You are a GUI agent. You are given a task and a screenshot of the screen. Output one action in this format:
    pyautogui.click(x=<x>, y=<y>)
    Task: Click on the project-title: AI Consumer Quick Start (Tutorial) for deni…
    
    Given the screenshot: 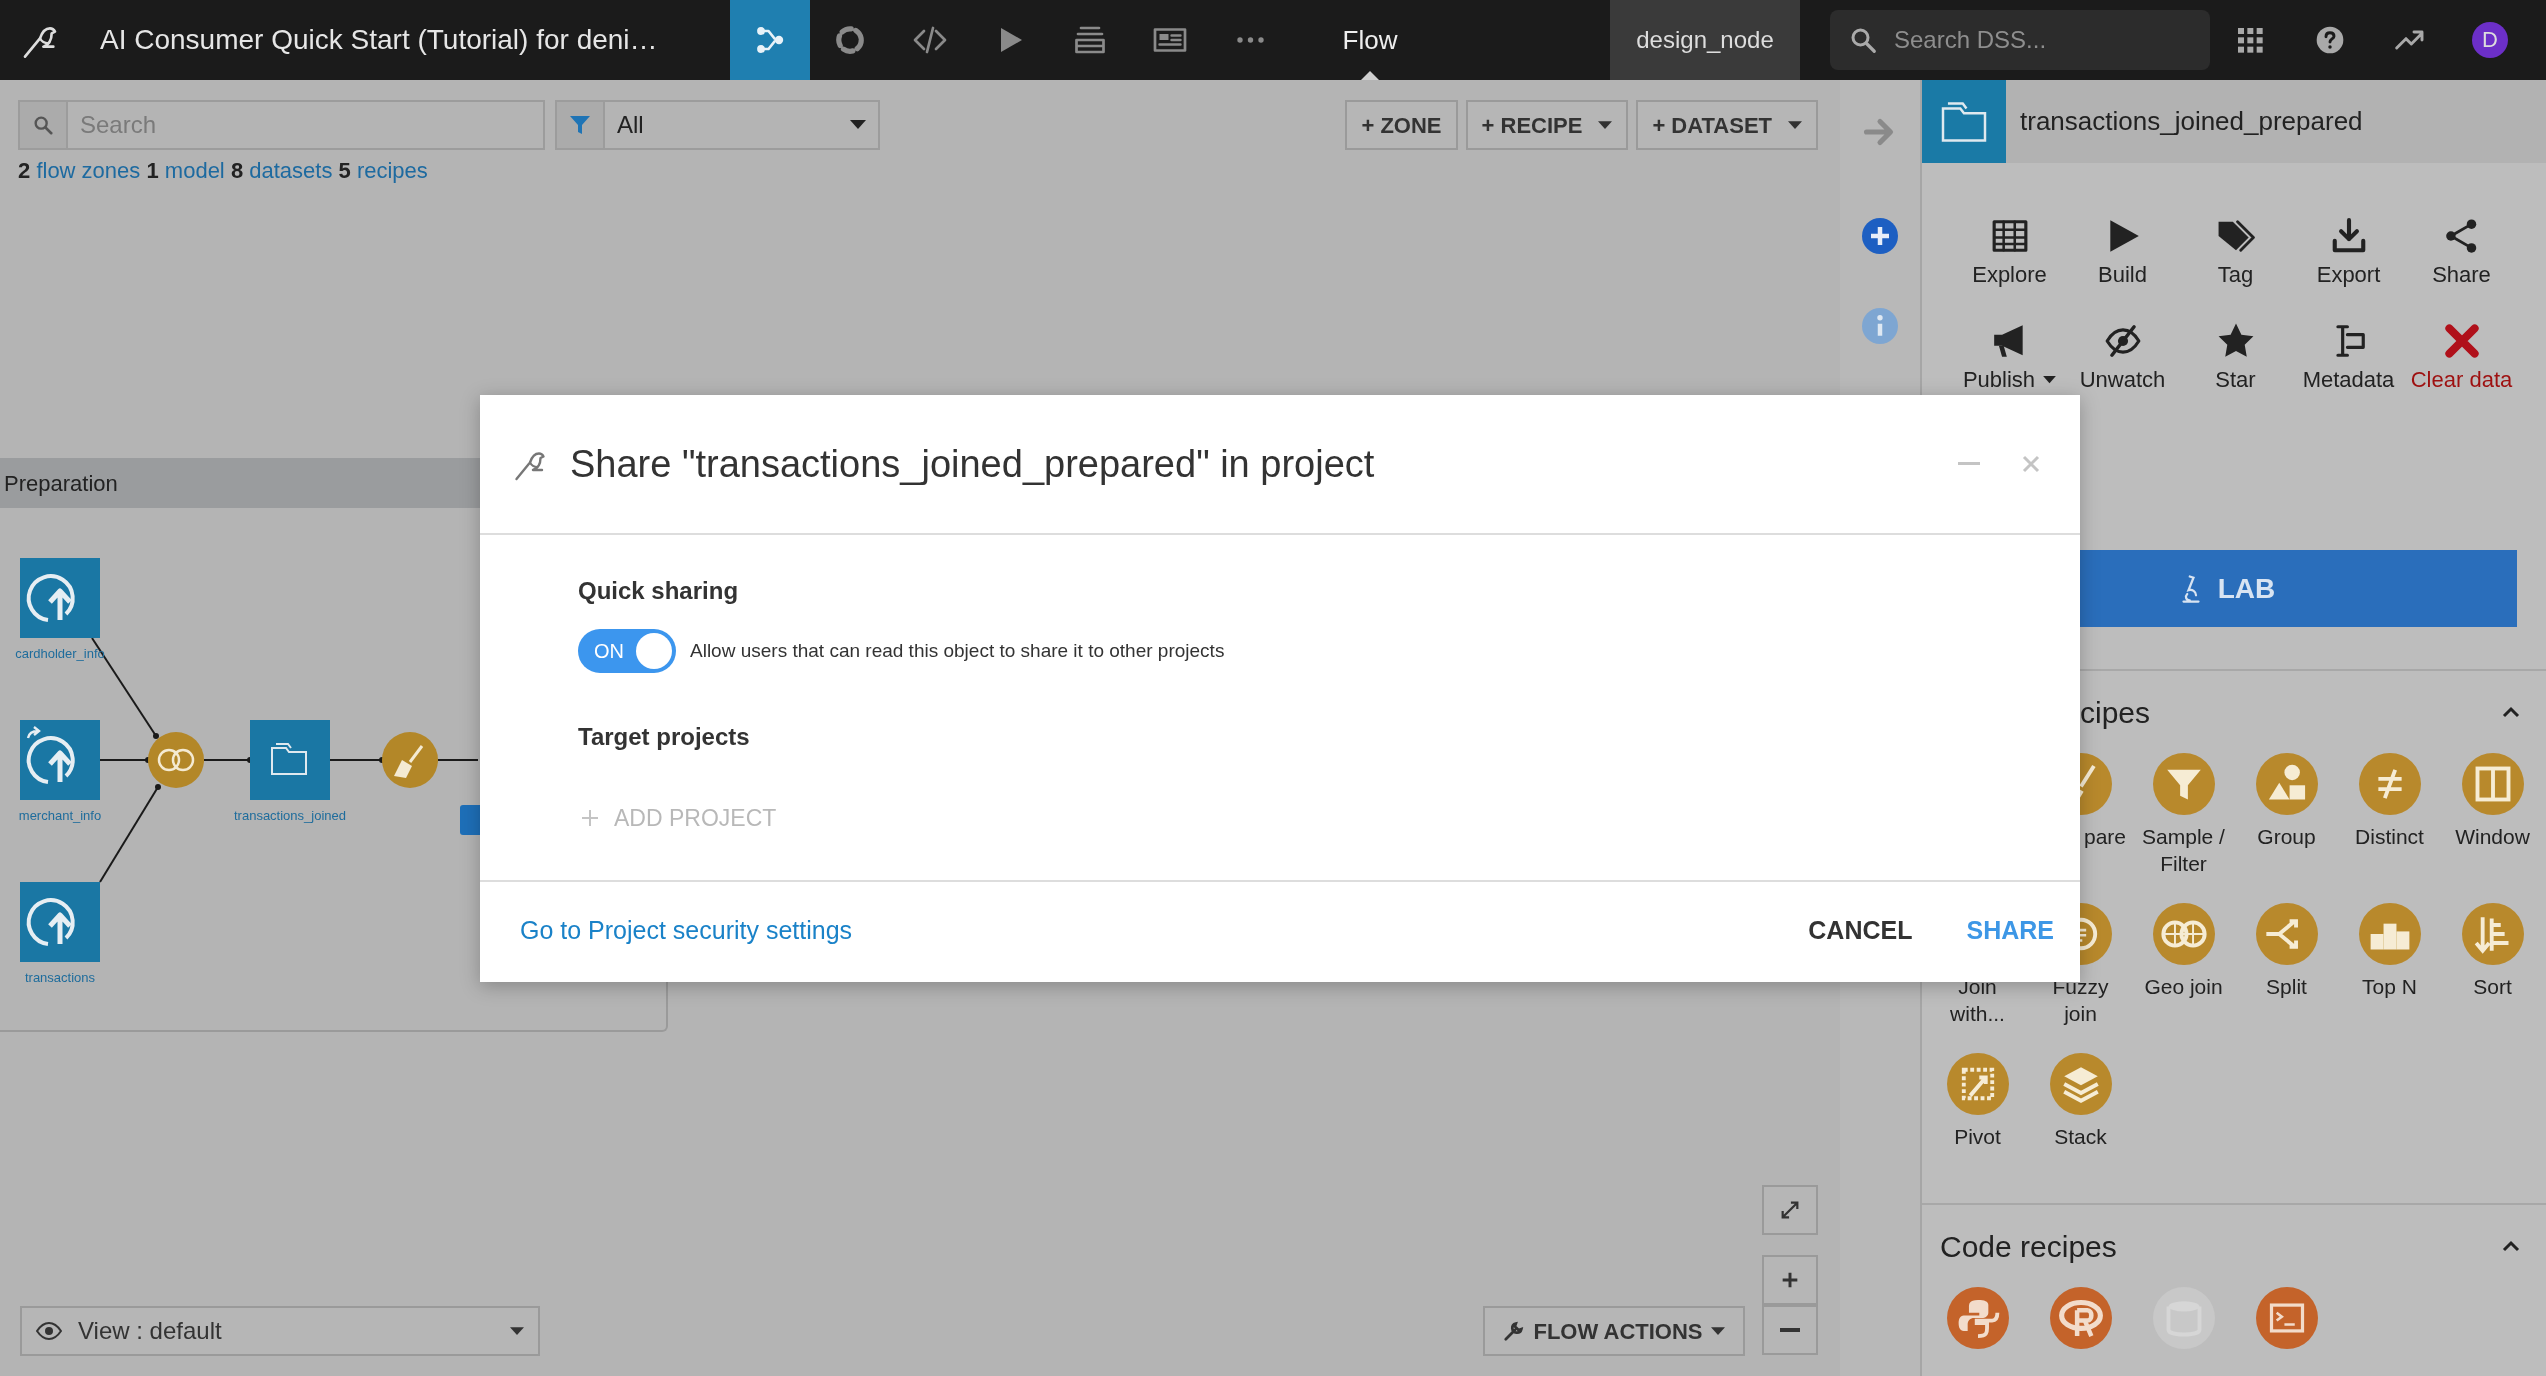 What is the action you would take?
    pyautogui.click(x=379, y=39)
    